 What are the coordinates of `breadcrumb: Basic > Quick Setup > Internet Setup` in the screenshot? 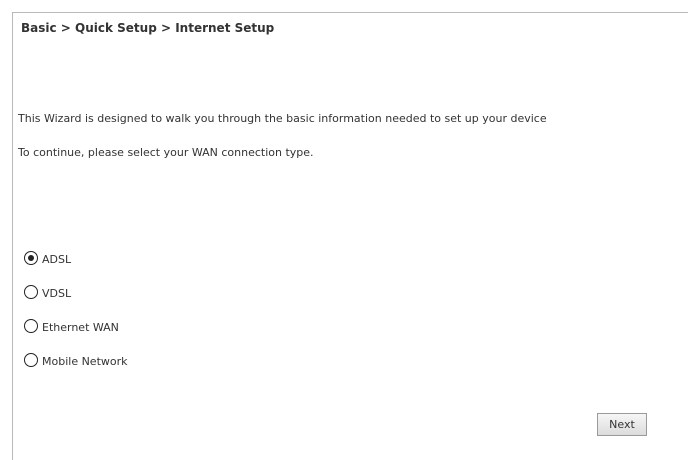 It's located at (148, 28).